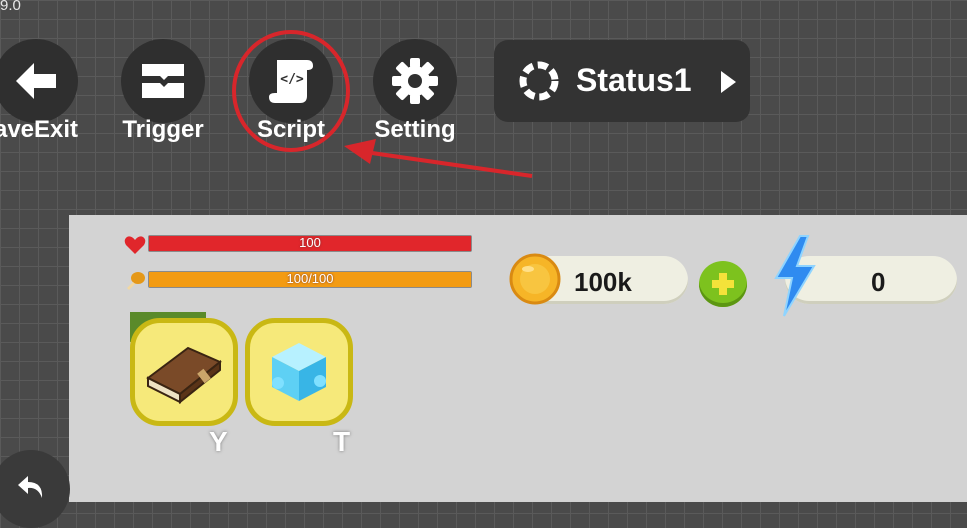 The width and height of the screenshot is (967, 528). Describe the element at coordinates (728, 82) in the screenshot. I see `play-arrow-icon` at that location.